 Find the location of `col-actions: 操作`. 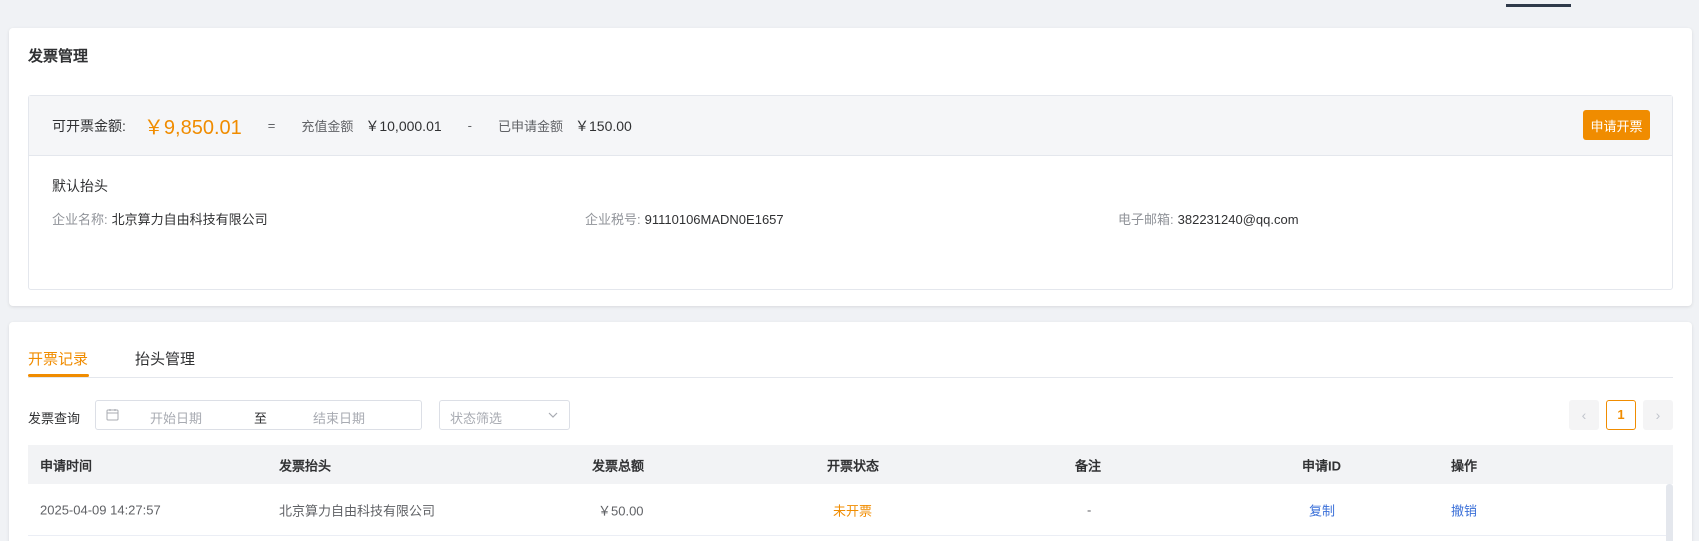

col-actions: 操作 is located at coordinates (1464, 465).